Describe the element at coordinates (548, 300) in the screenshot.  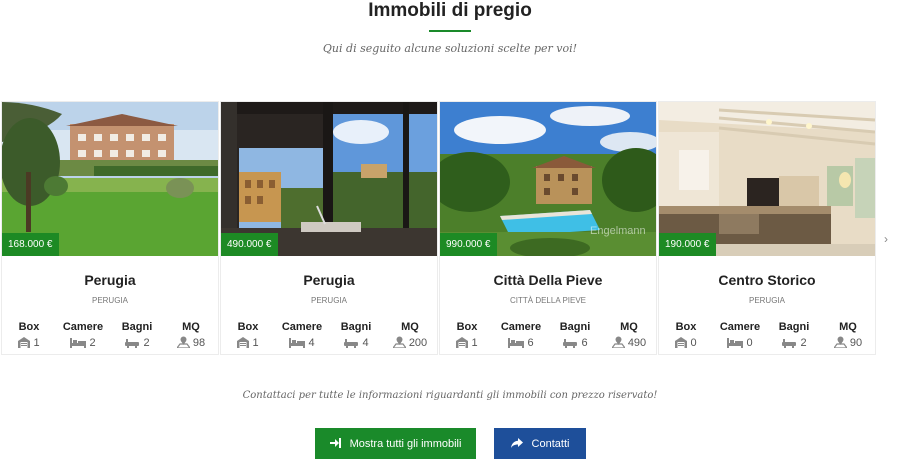
I see `property-town: CITTÀ DELLA PIEVE` at that location.